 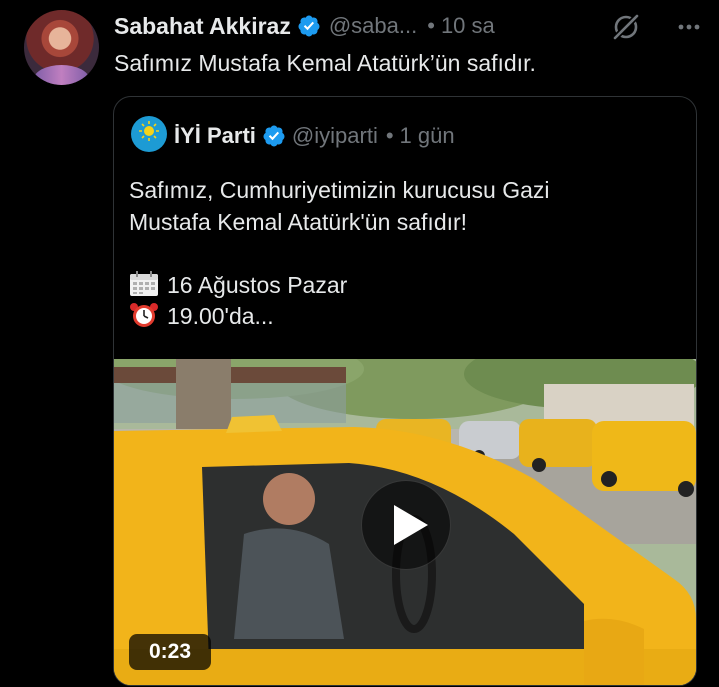 I want to click on quoted-text-line-2: Mustafa Kemal Atatürk'ün safıdır!, so click(x=298, y=221).